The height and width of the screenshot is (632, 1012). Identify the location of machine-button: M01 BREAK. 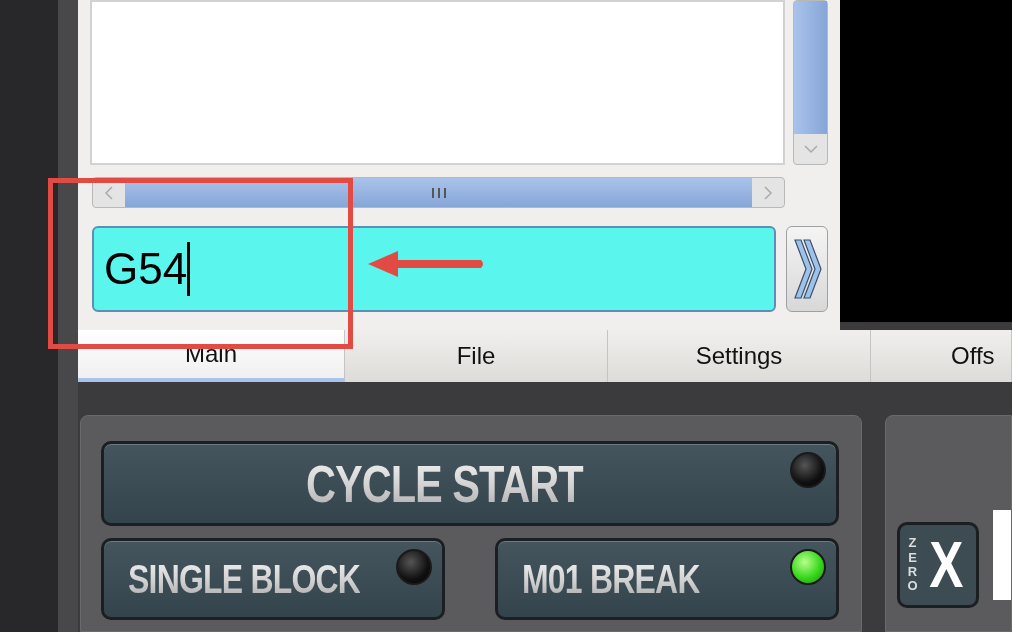
(667, 579).